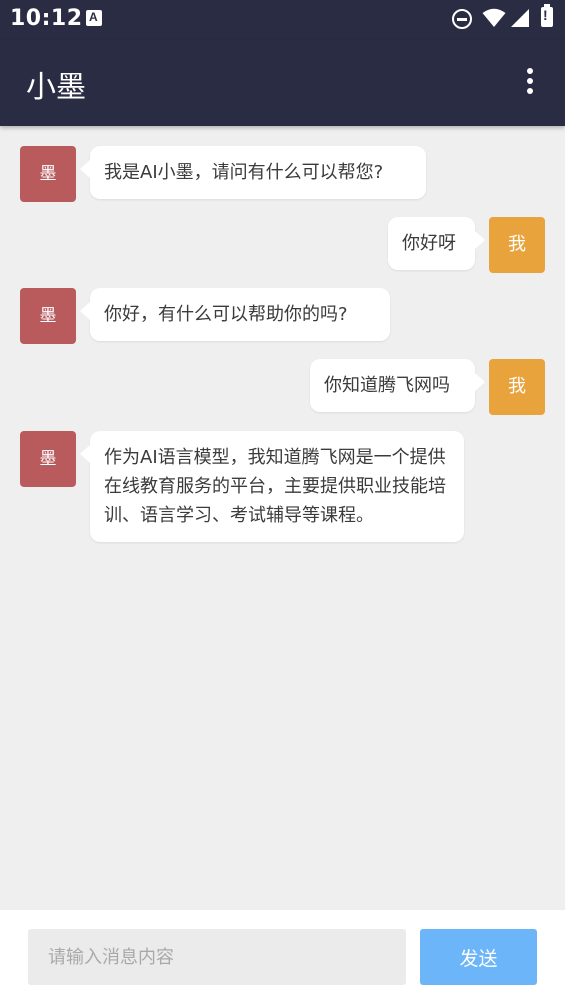 The image size is (565, 1004). I want to click on battery-alert-glyph: !, so click(545, 15).